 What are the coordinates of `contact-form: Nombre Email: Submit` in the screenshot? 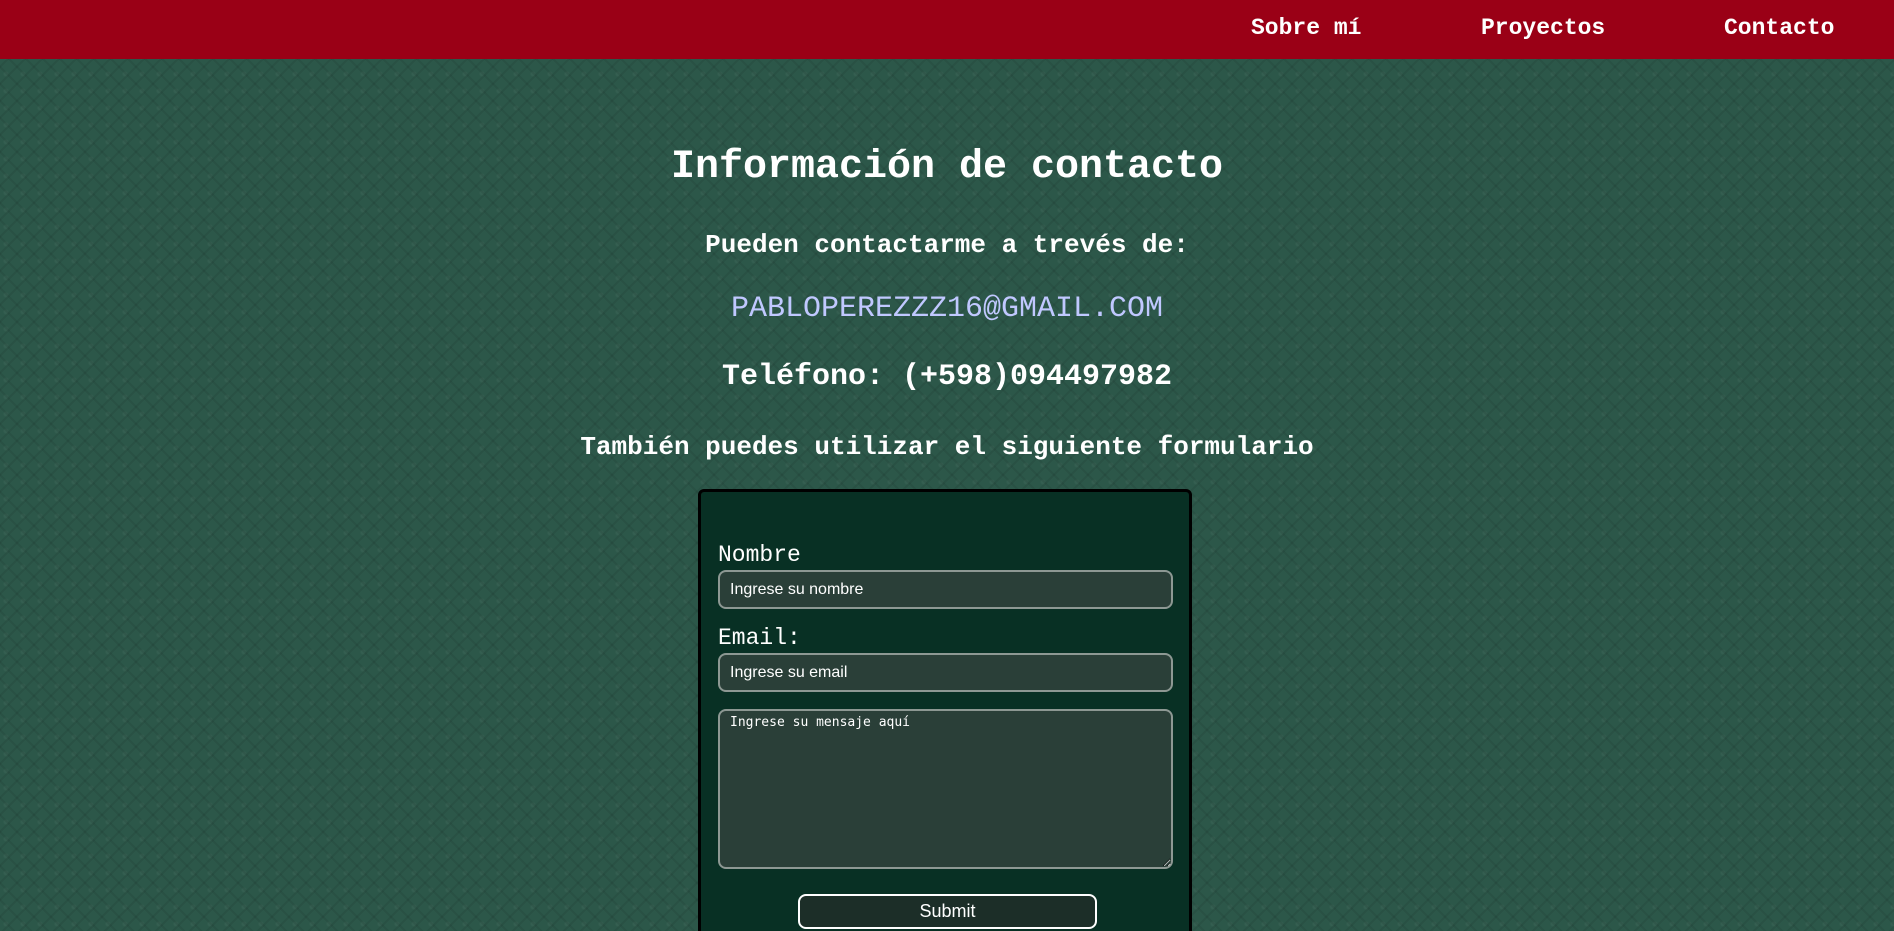 It's located at (945, 710).